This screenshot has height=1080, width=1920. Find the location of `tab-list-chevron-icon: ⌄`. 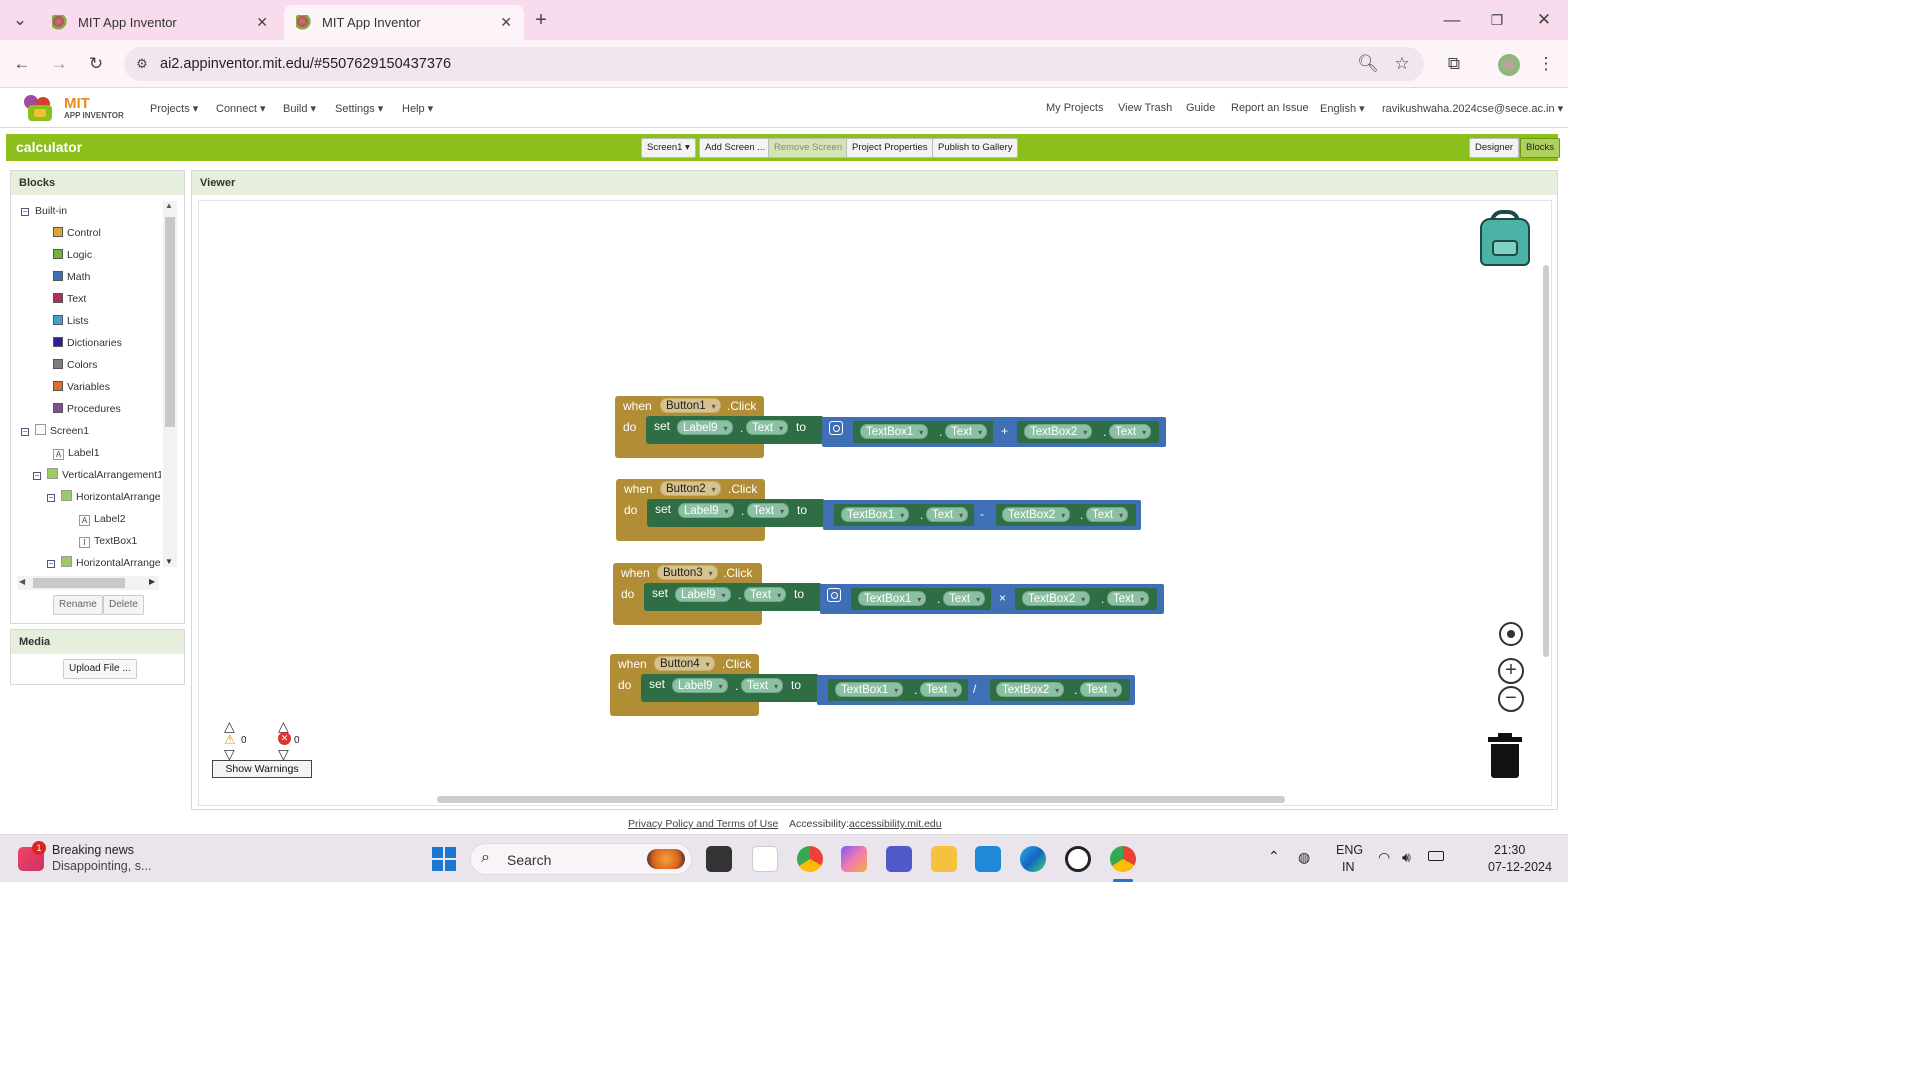

tab-list-chevron-icon: ⌄ is located at coordinates (20, 20).